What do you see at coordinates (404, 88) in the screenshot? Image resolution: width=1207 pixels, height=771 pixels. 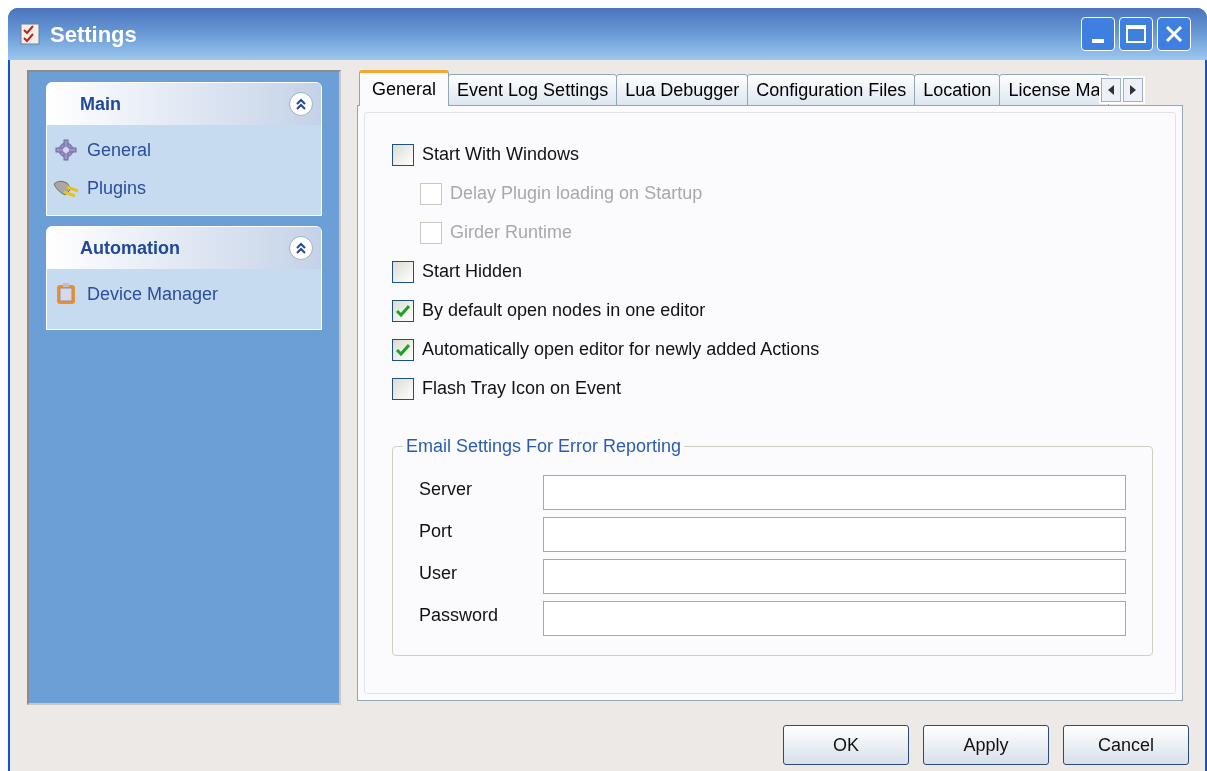 I see `tab: General` at bounding box center [404, 88].